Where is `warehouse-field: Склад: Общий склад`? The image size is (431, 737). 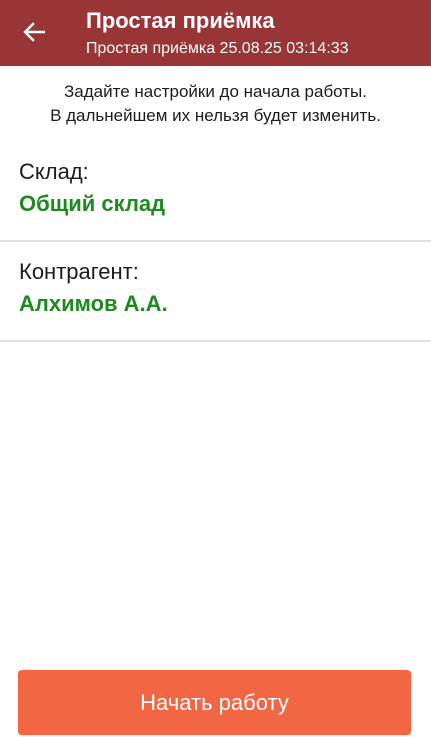
warehouse-field: Склад: Общий склад is located at coordinates (215, 192).